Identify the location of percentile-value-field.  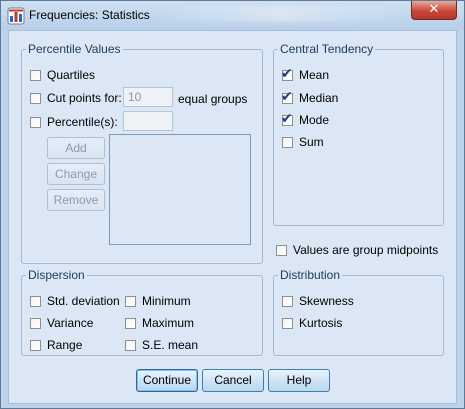
(148, 121).